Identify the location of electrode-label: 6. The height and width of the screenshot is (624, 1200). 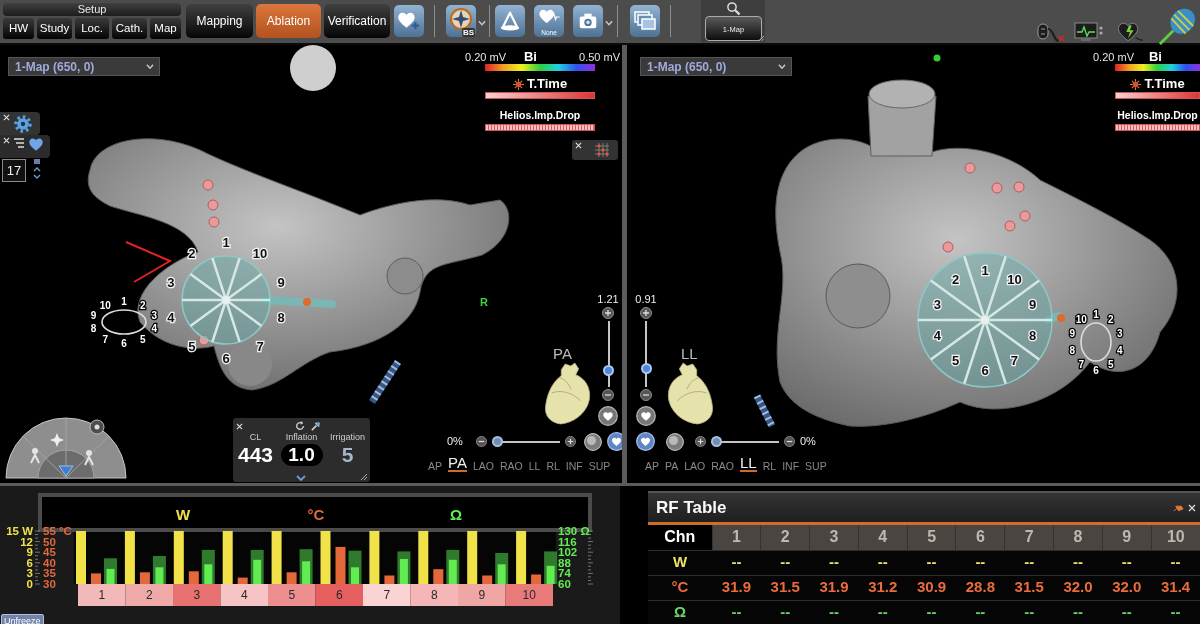
(124, 343).